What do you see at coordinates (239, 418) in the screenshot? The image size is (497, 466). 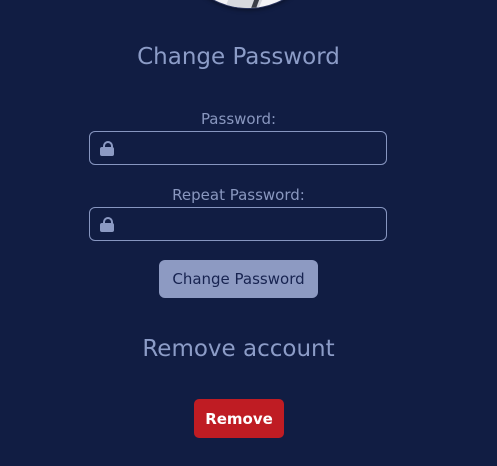 I see `remove-account-button: Remove` at bounding box center [239, 418].